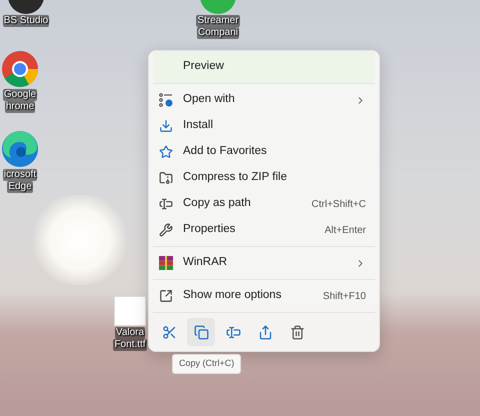 The image size is (480, 416). What do you see at coordinates (297, 332) in the screenshot?
I see `trash-icon` at bounding box center [297, 332].